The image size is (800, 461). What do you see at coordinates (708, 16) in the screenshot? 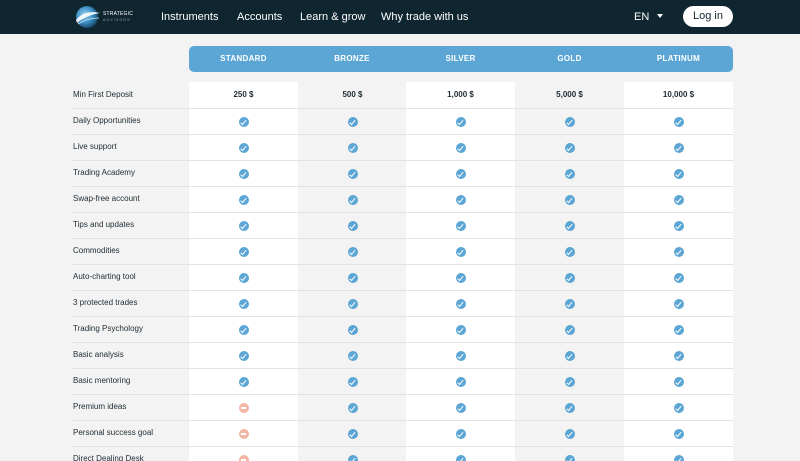
I see `login-button: Log in` at bounding box center [708, 16].